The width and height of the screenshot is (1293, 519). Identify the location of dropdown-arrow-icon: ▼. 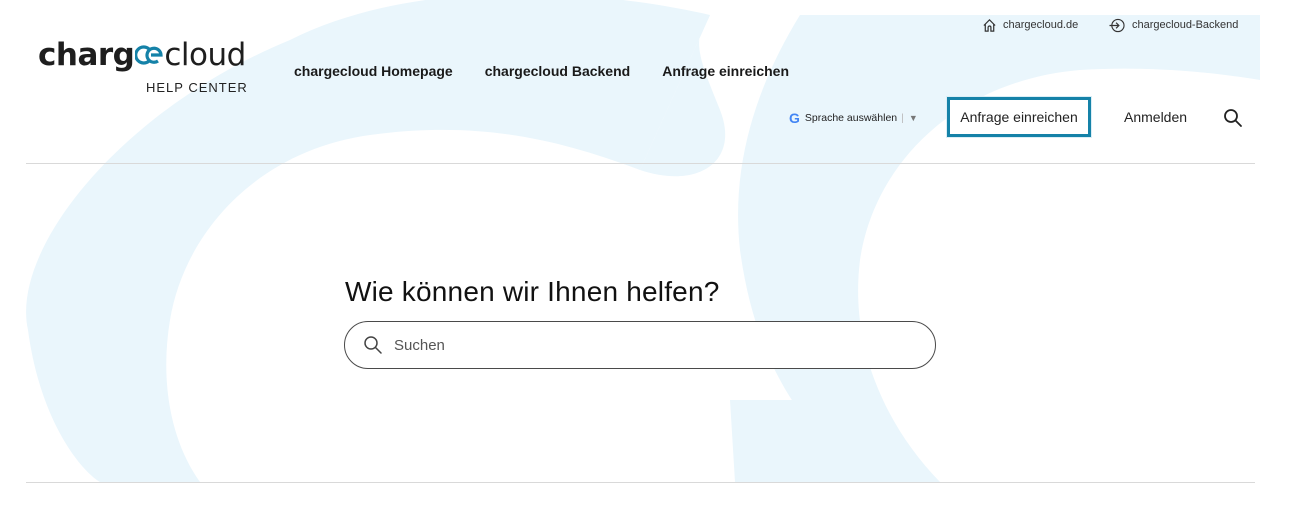
(913, 118).